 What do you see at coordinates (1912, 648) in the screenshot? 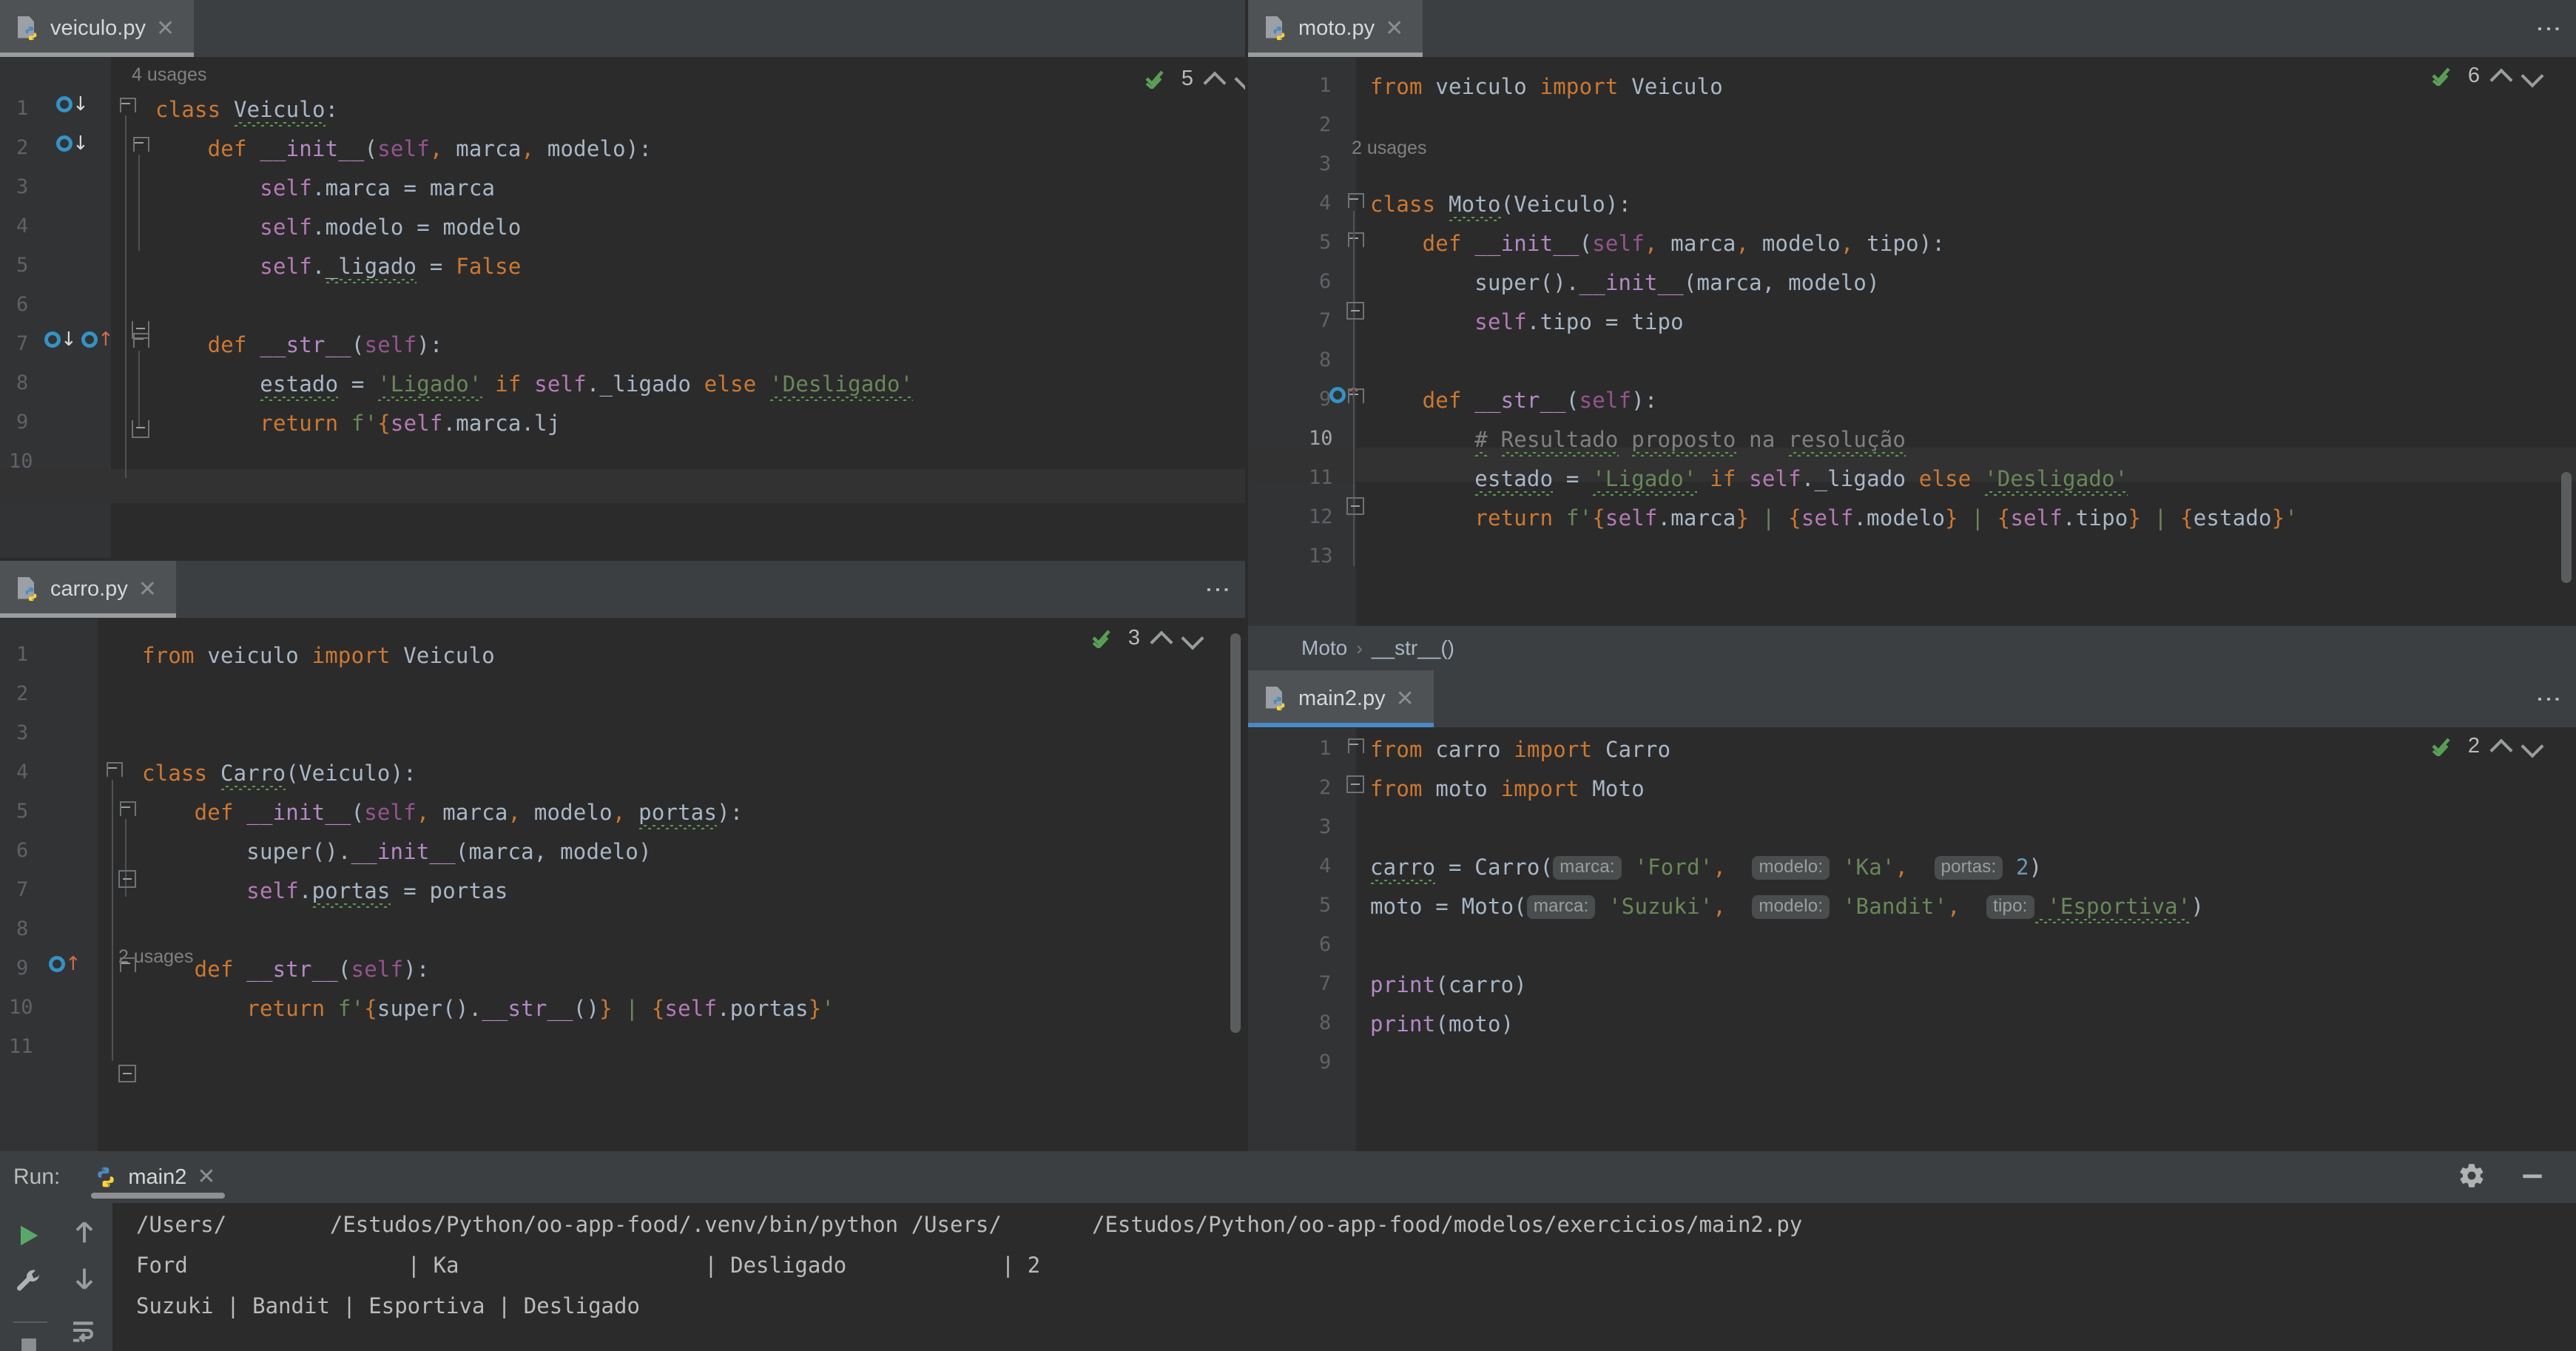
I see `breadcrumb-bar: Moto › __str__()` at bounding box center [1912, 648].